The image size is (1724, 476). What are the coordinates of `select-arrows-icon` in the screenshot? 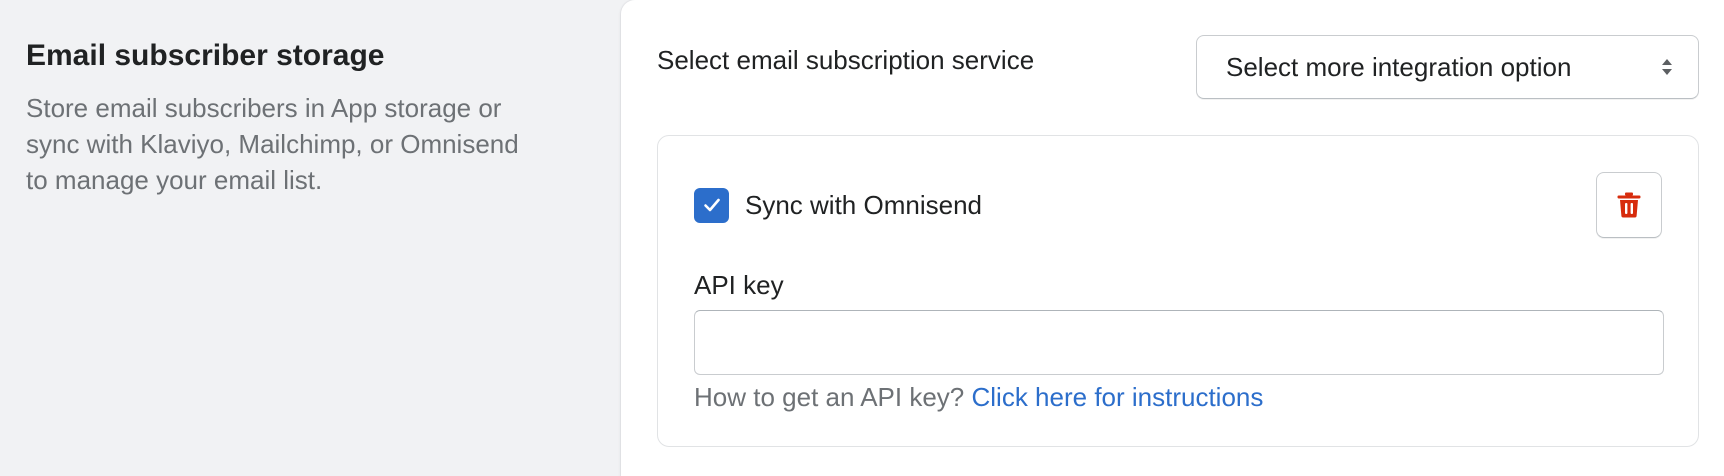 It's located at (1667, 67).